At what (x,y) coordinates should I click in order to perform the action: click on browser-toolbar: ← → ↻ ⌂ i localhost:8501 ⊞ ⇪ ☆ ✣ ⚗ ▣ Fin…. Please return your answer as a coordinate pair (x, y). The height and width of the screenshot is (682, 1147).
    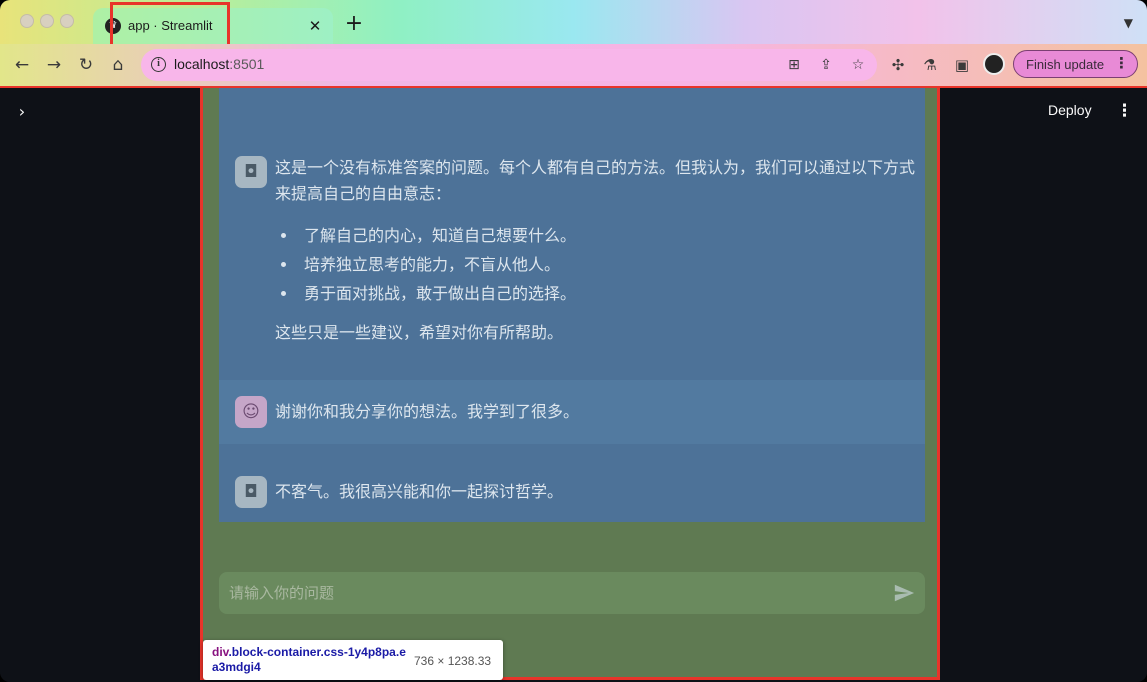
    Looking at the image, I should click on (573, 65).